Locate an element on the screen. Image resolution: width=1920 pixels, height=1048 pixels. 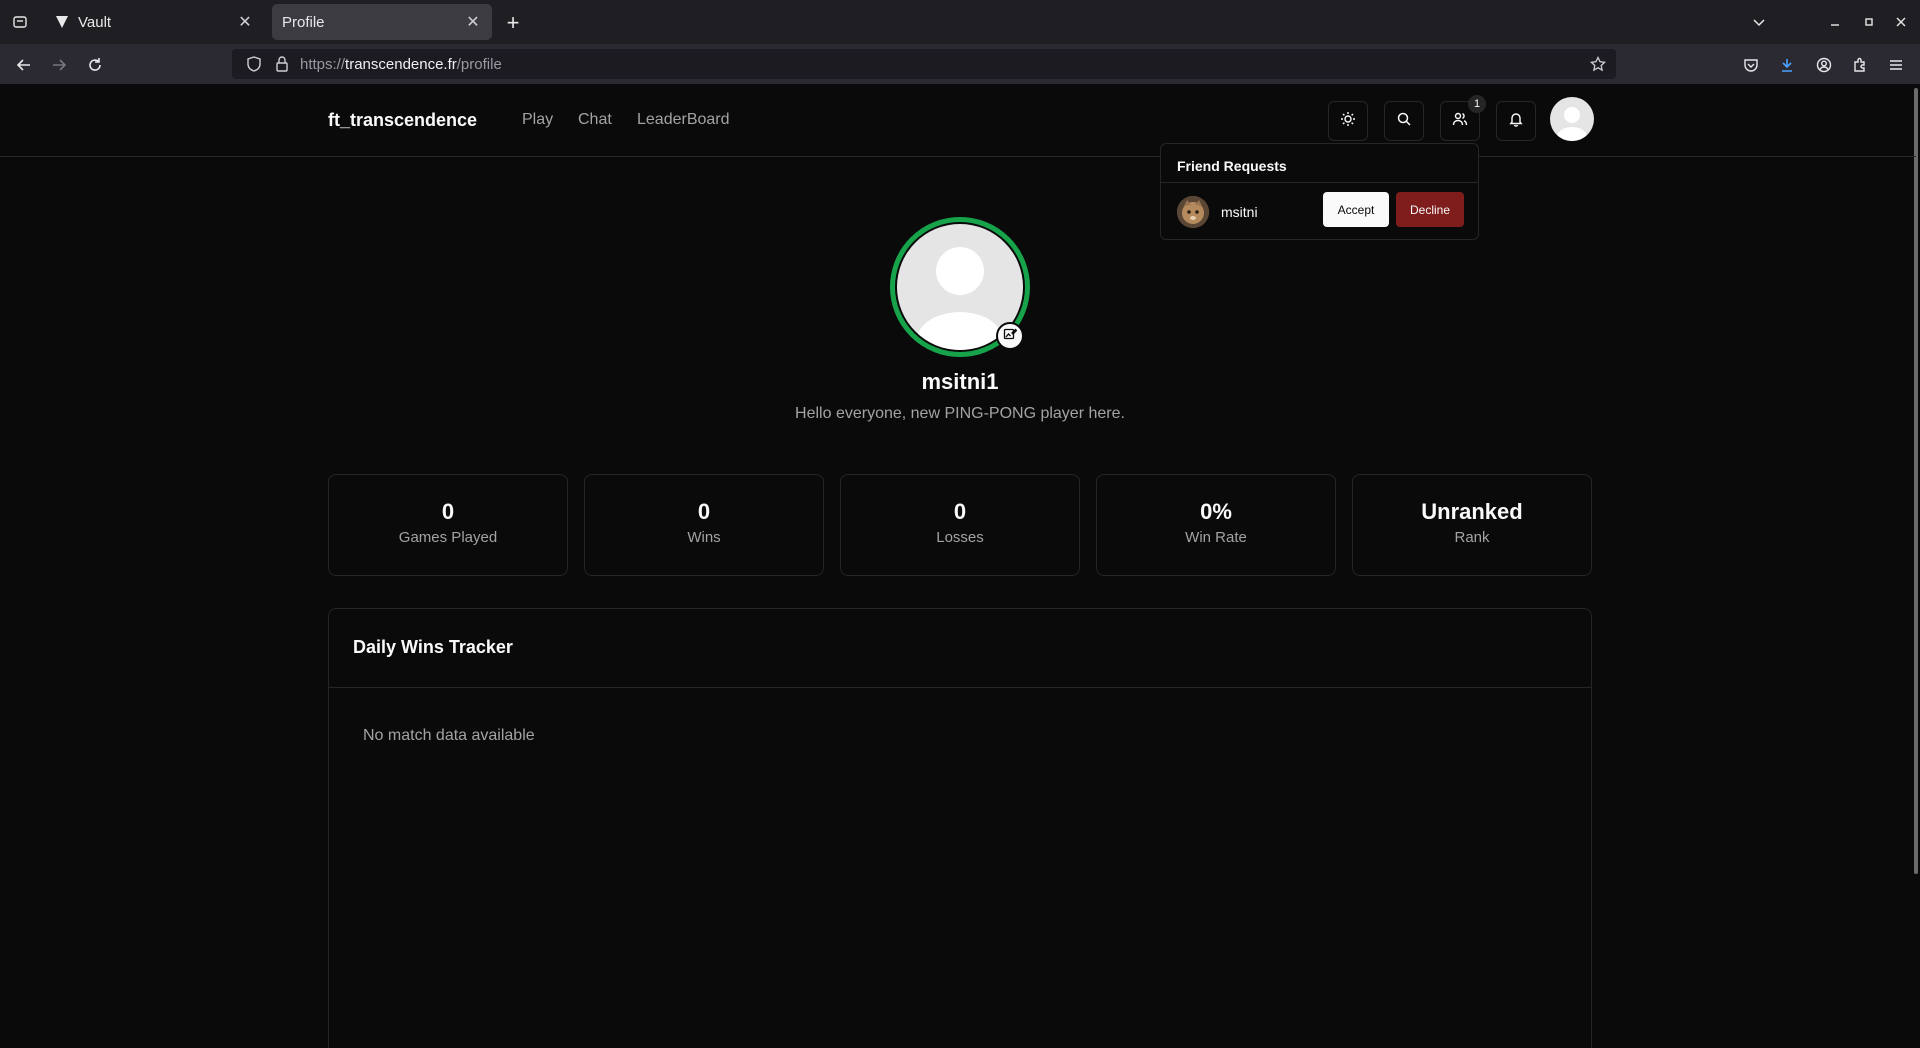
search-button is located at coordinates (1404, 121).